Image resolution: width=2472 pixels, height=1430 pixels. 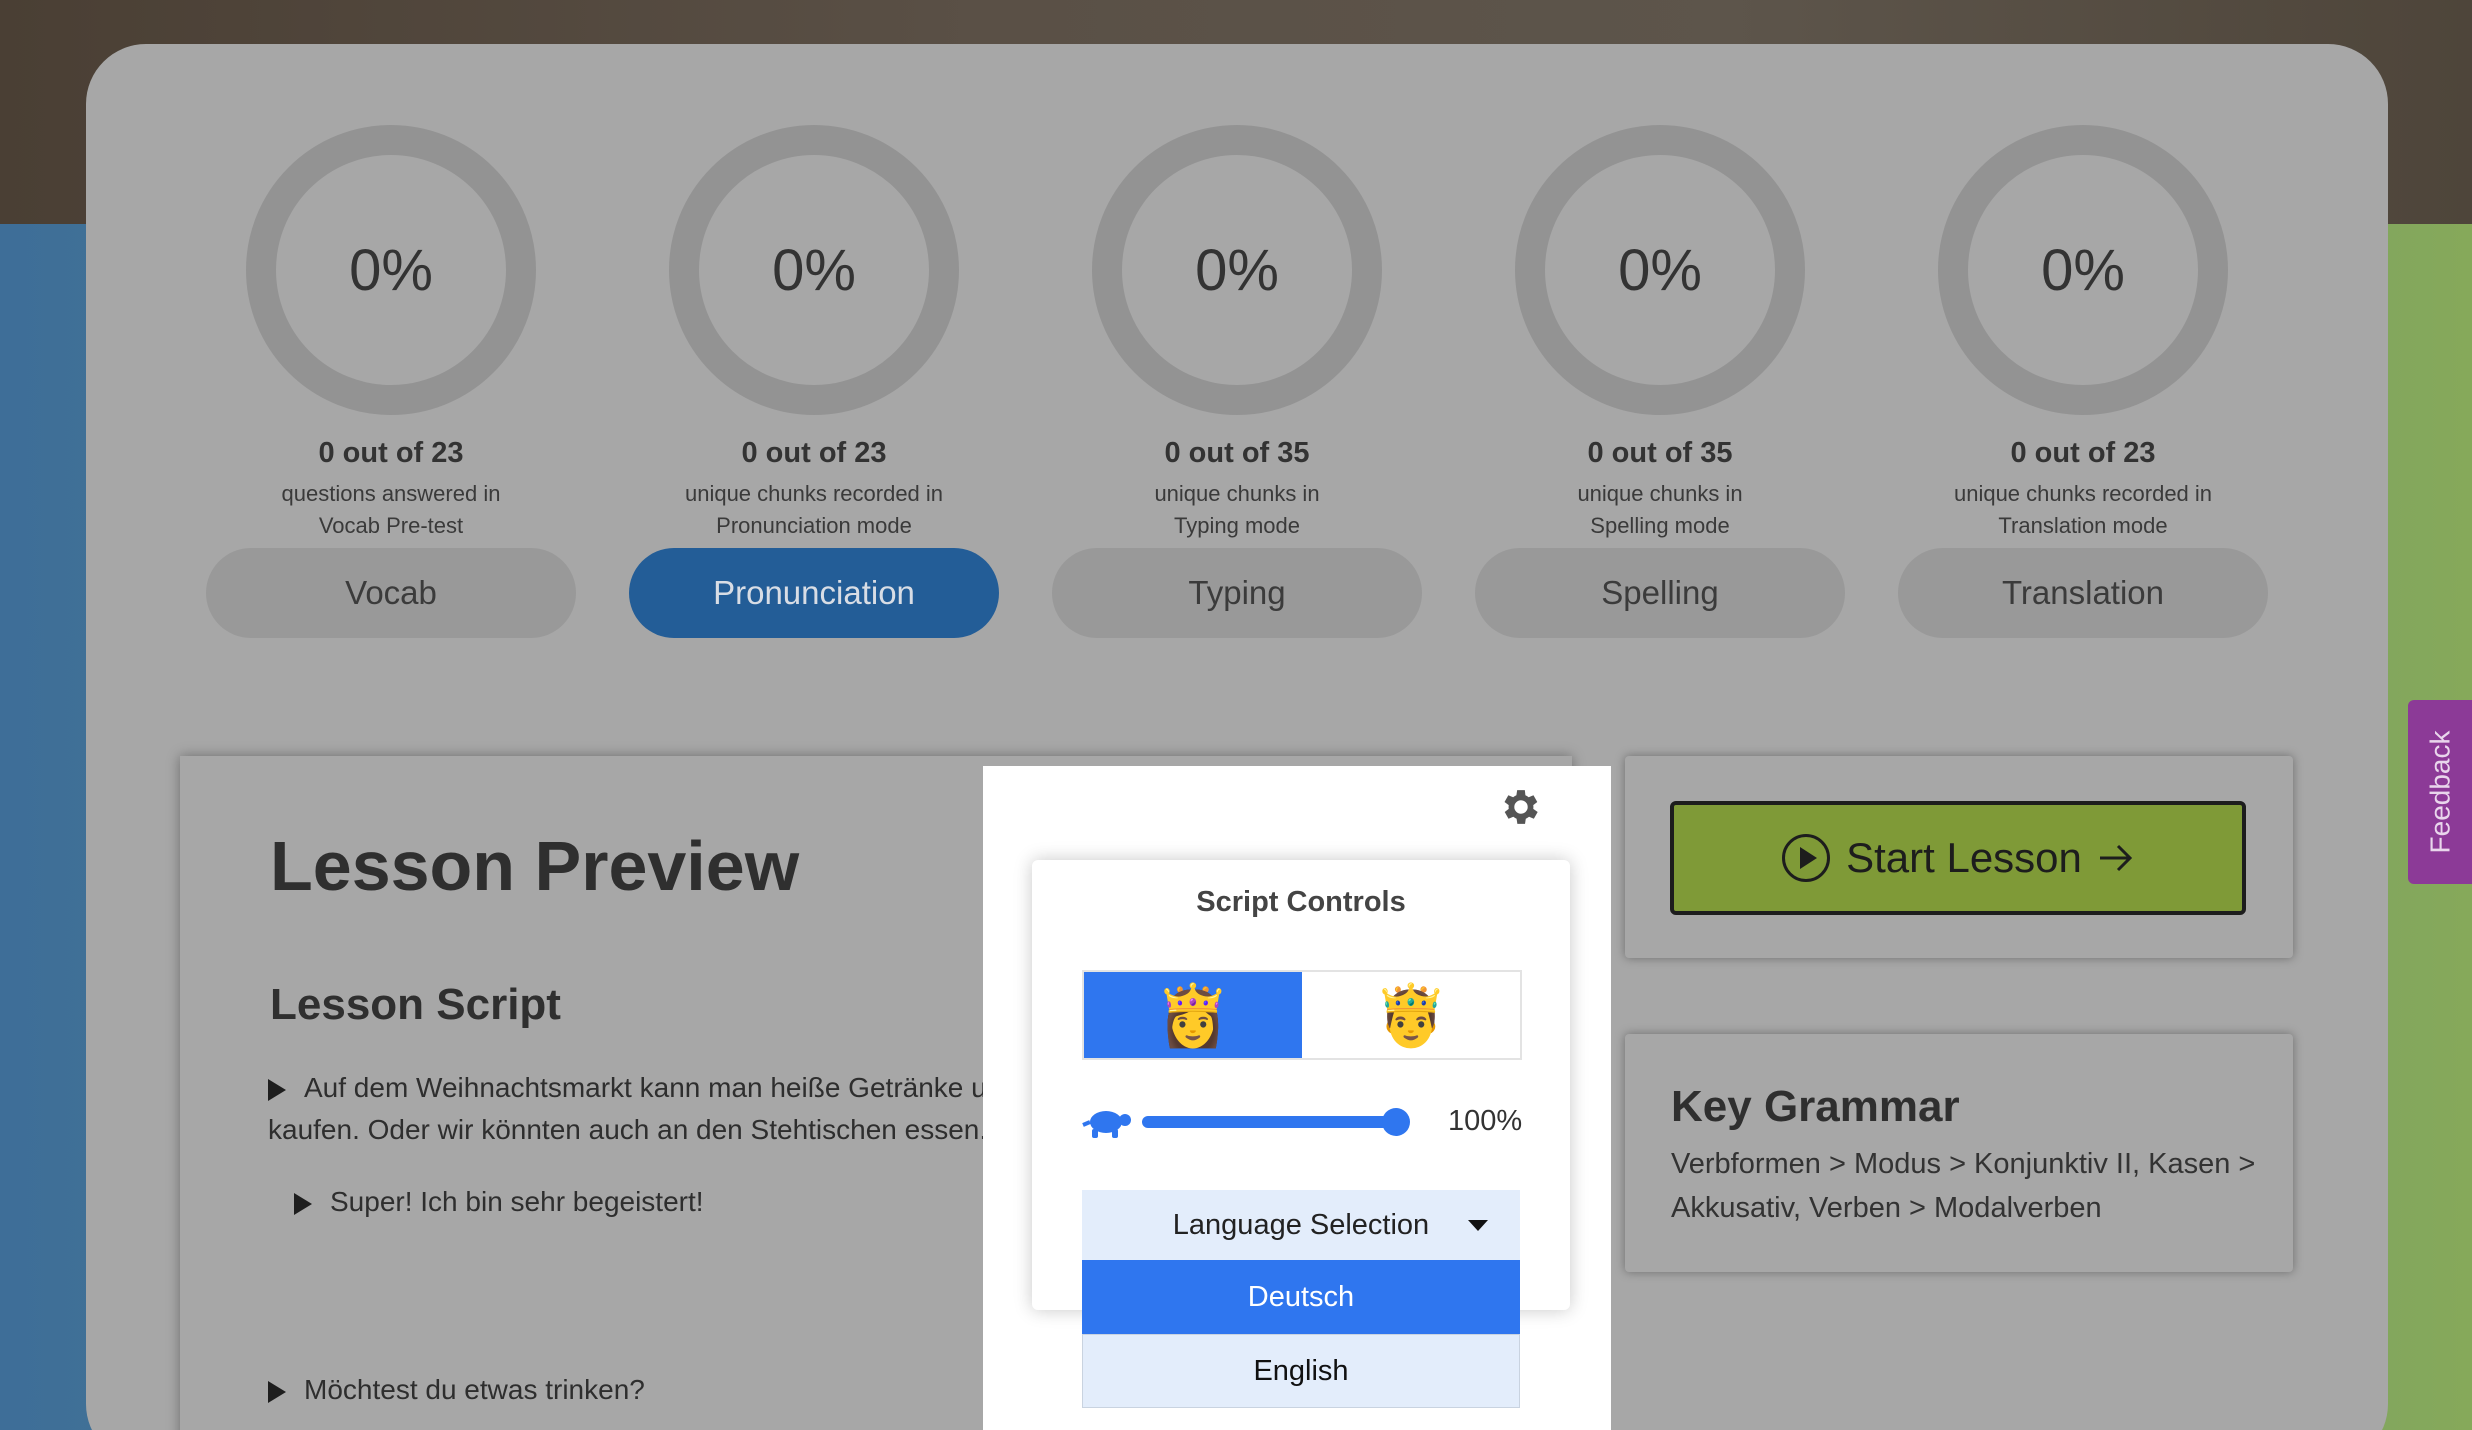 What do you see at coordinates (1301, 902) in the screenshot?
I see `script-controls-title: Script Controls` at bounding box center [1301, 902].